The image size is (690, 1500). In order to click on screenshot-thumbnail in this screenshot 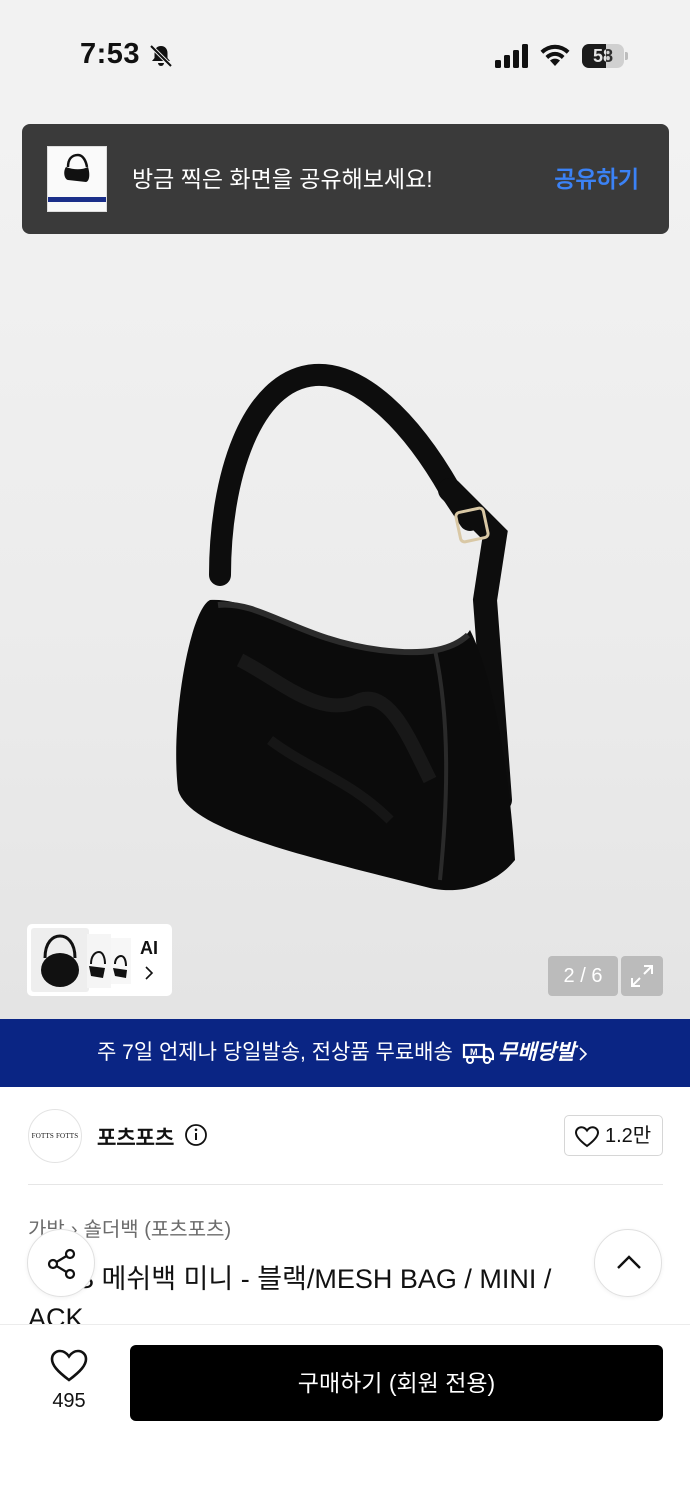, I will do `click(77, 179)`.